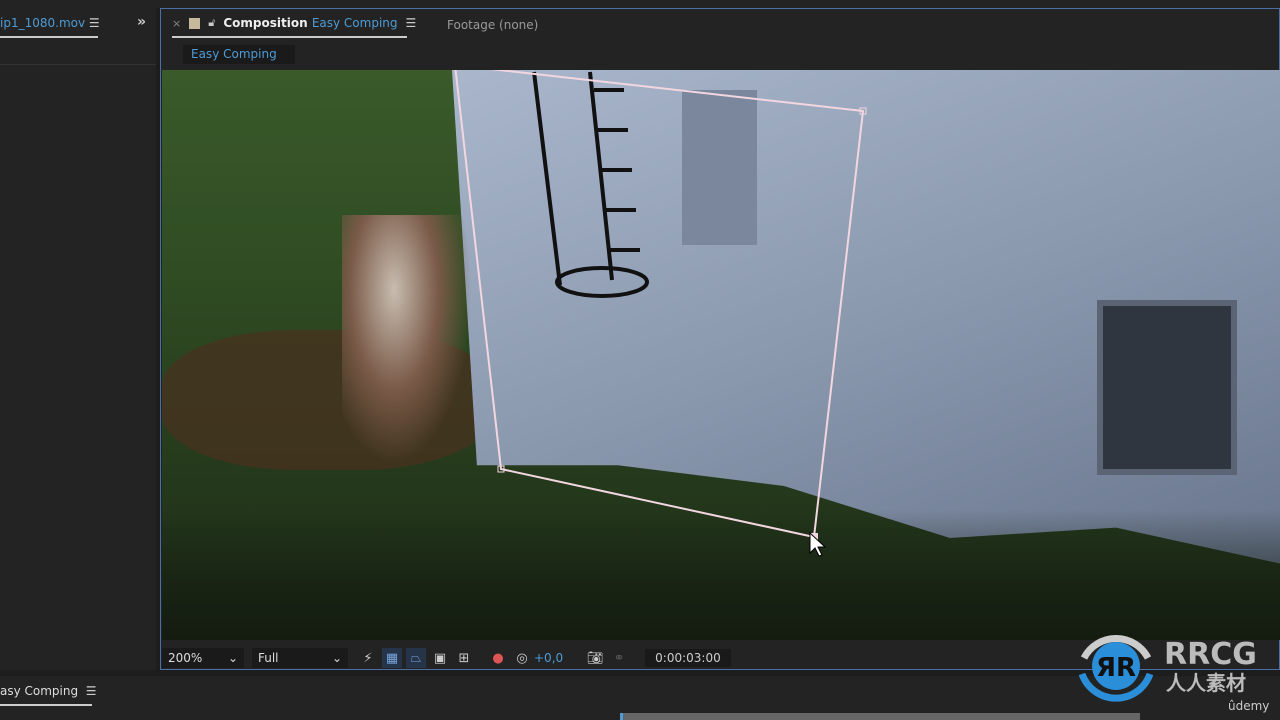  I want to click on project-panel, so click(78, 339).